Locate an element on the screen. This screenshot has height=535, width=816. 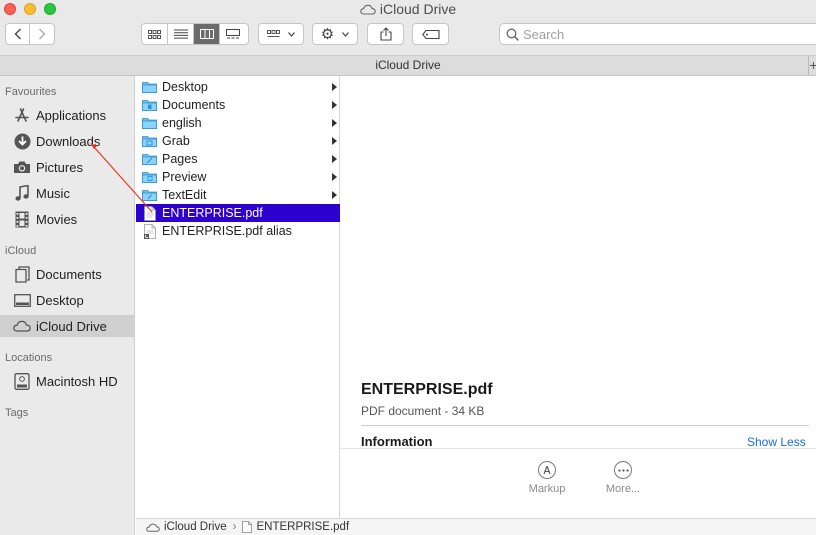
sidebar-item-music: Music is located at coordinates (67, 193).